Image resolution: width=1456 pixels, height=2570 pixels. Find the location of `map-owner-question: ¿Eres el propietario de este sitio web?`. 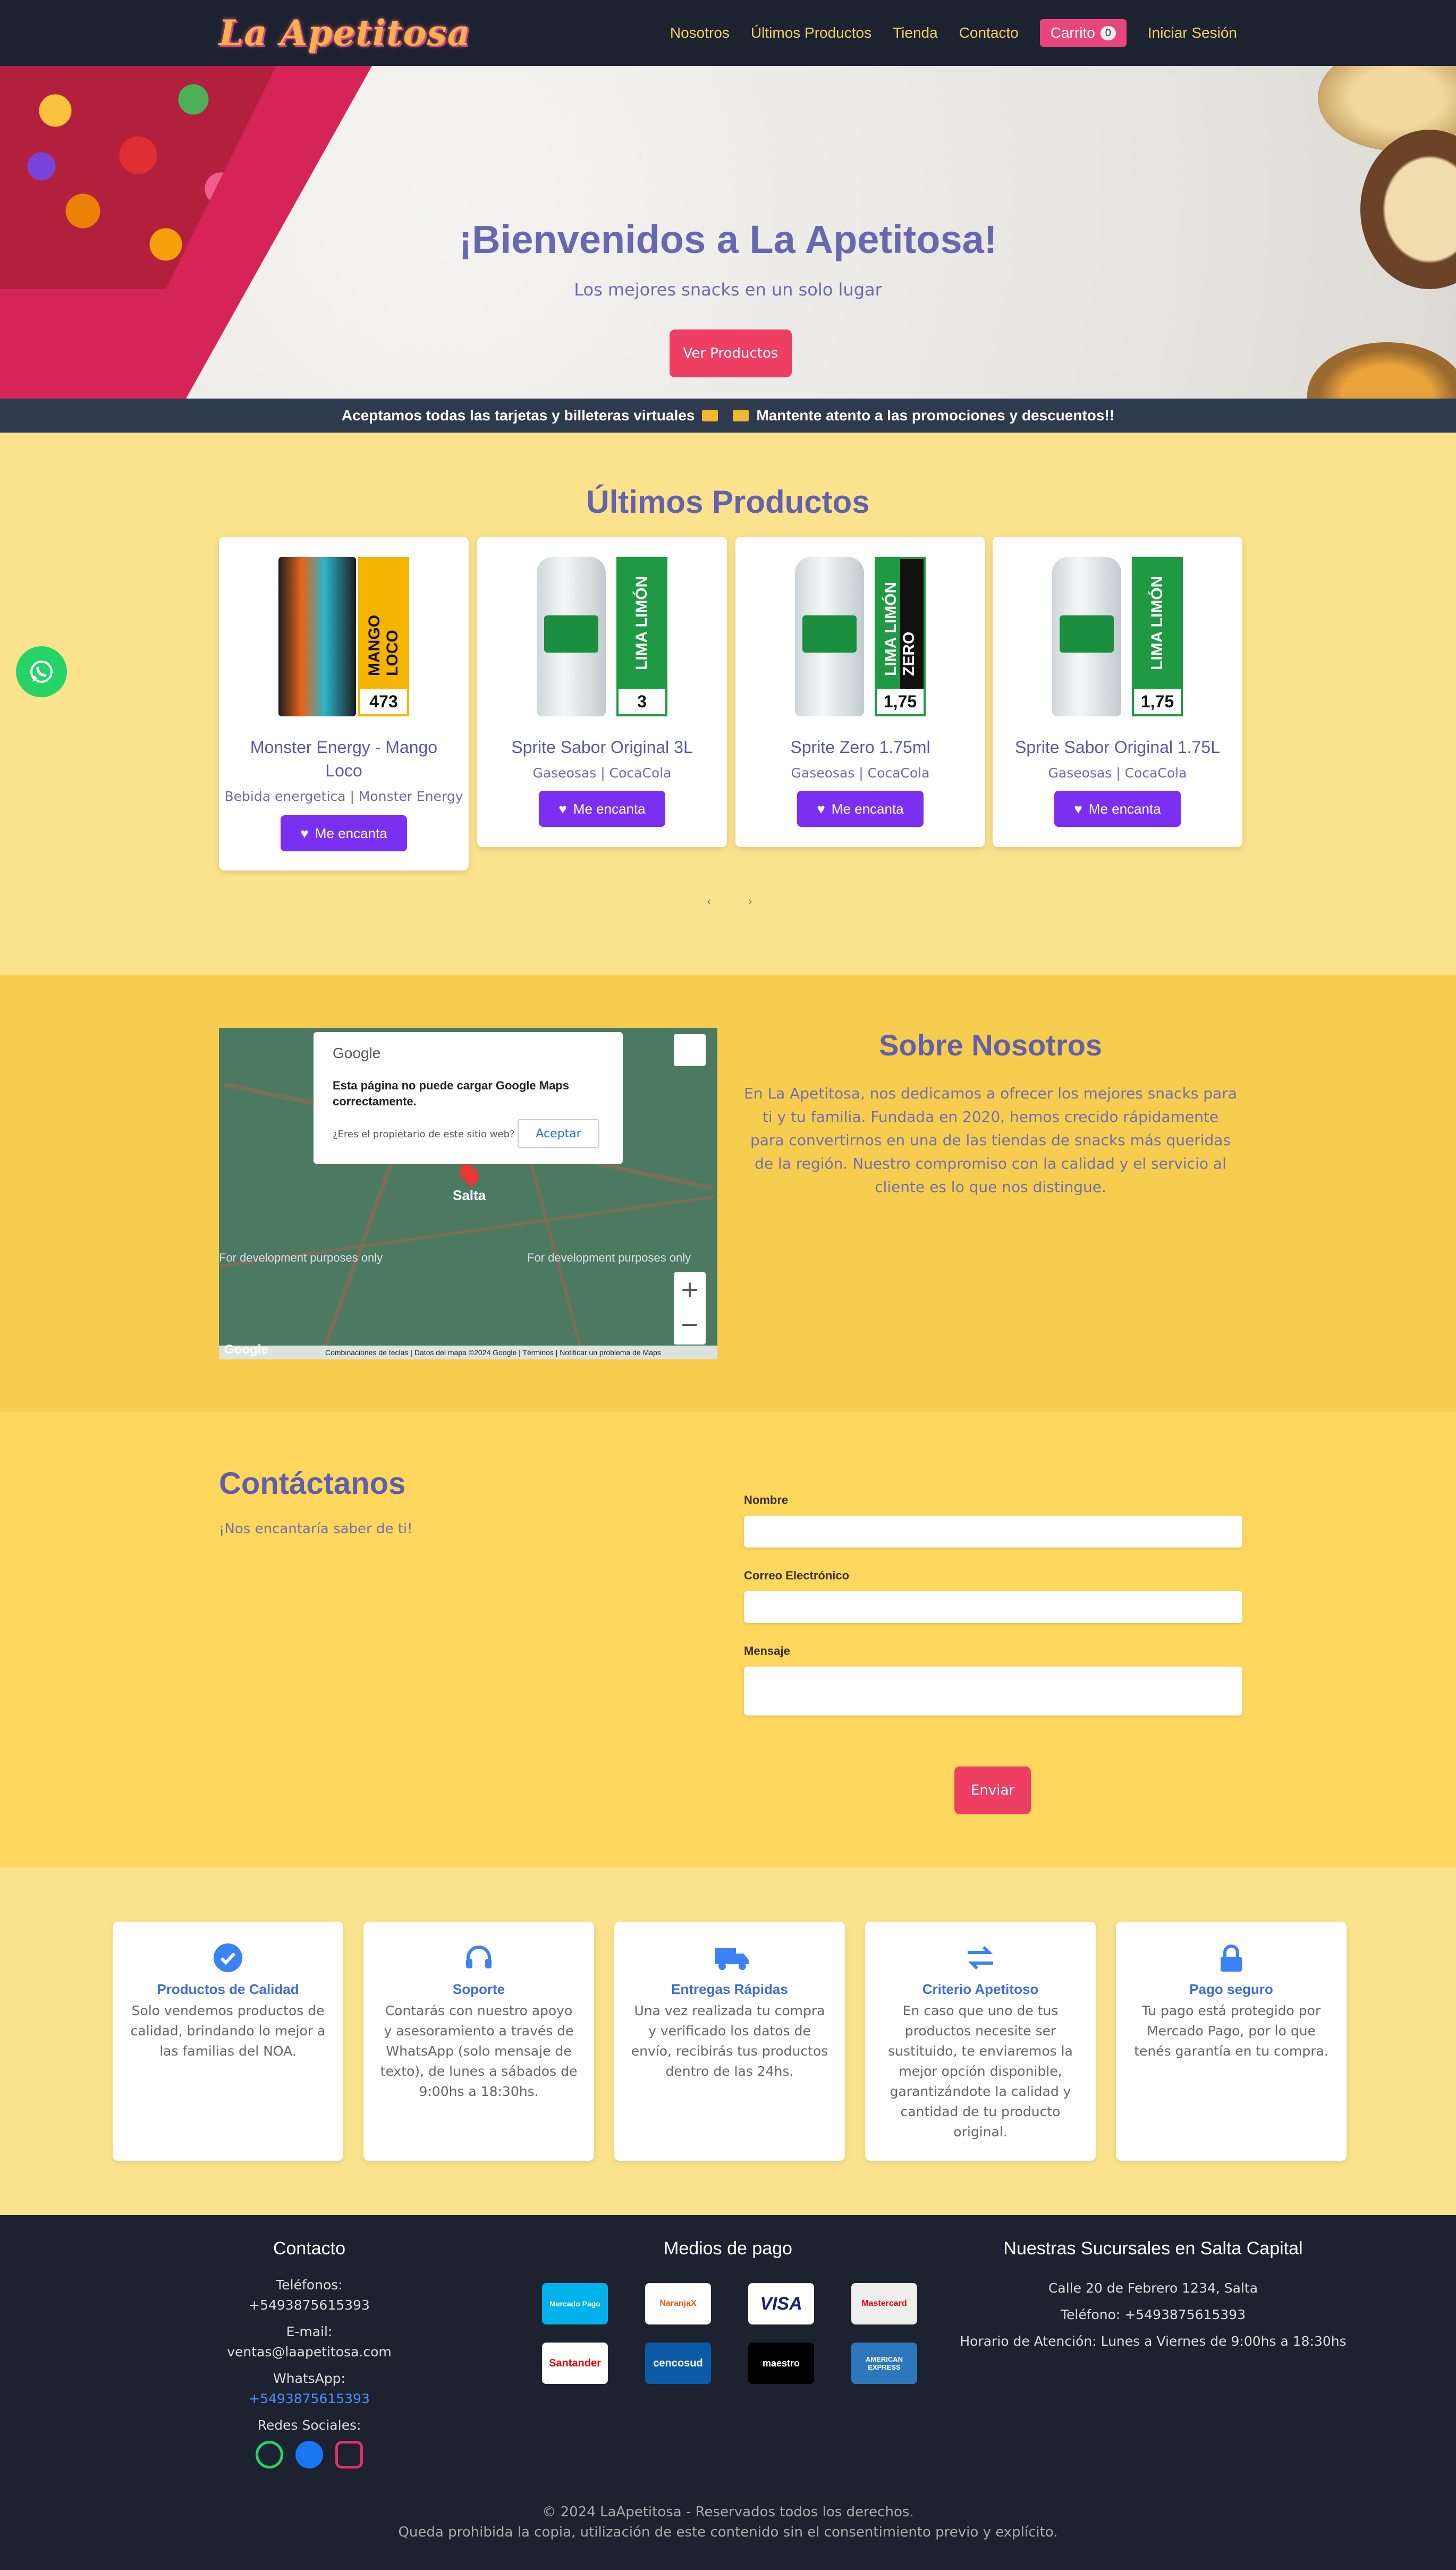

map-owner-question: ¿Eres el propietario de este sitio web? is located at coordinates (424, 1134).